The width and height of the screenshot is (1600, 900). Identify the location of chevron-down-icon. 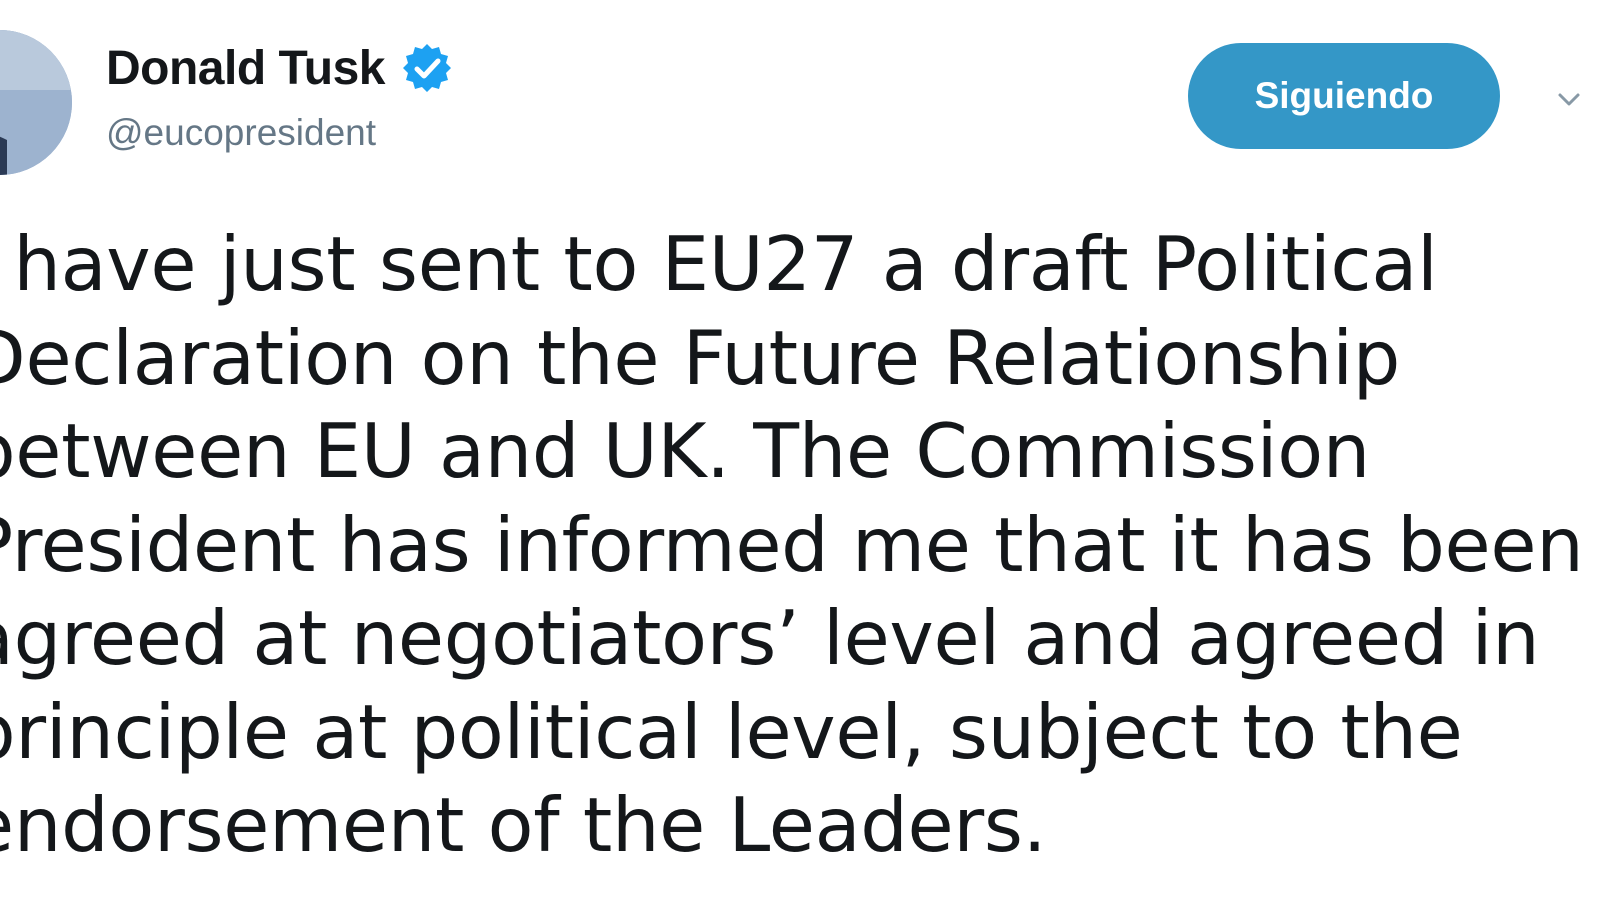
(1569, 99).